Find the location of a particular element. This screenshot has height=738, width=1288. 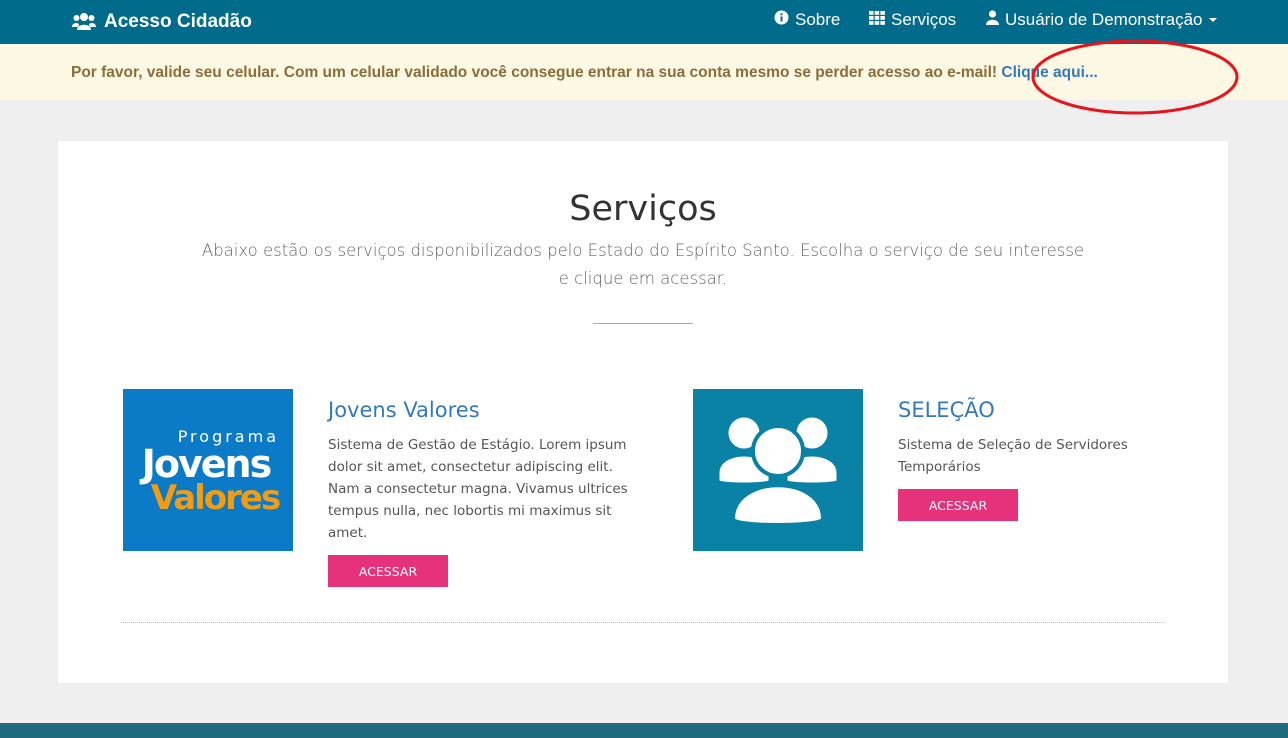

user-icon is located at coordinates (992, 20).